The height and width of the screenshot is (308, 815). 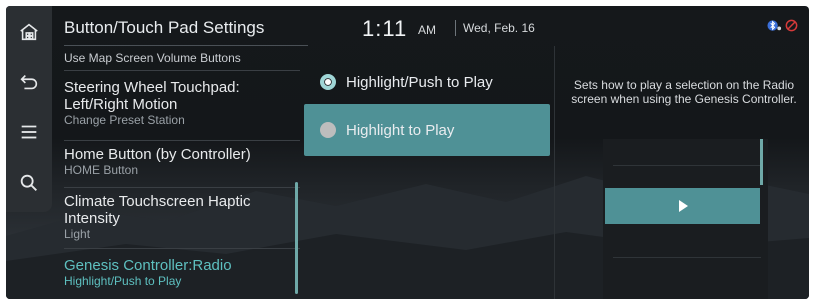 I want to click on search-icon, so click(x=28, y=182).